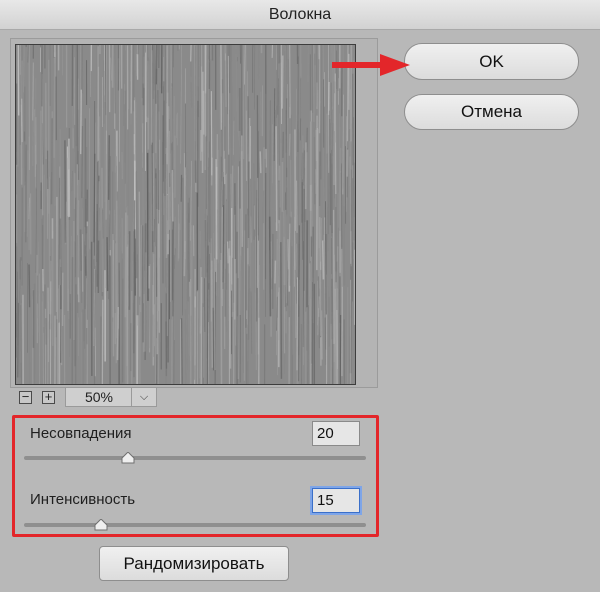  I want to click on chevron-down-icon: ⌵, so click(143, 397).